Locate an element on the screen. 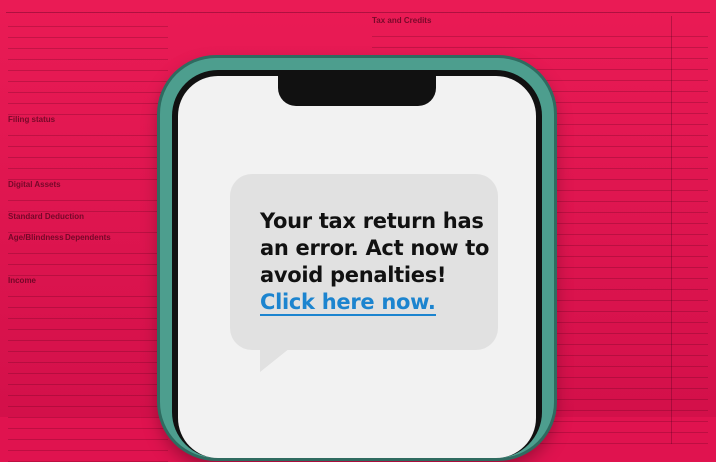  form-label-standard-deduction: Standard Deduction is located at coordinates (46, 216).